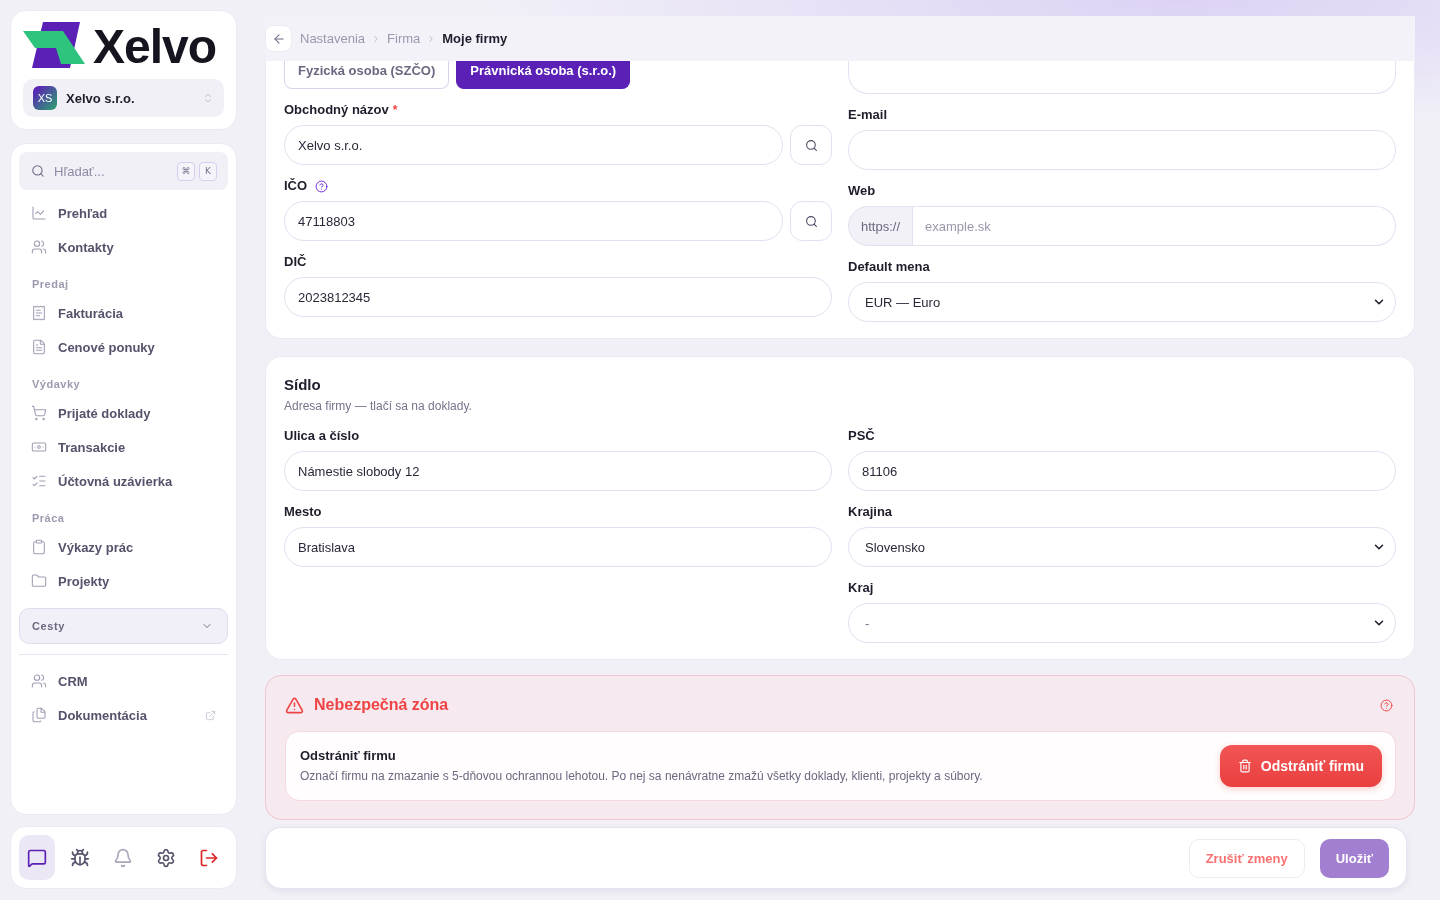 This screenshot has width=1440, height=900. What do you see at coordinates (475, 39) in the screenshot?
I see `breadcrumb-current: Moje firmy` at bounding box center [475, 39].